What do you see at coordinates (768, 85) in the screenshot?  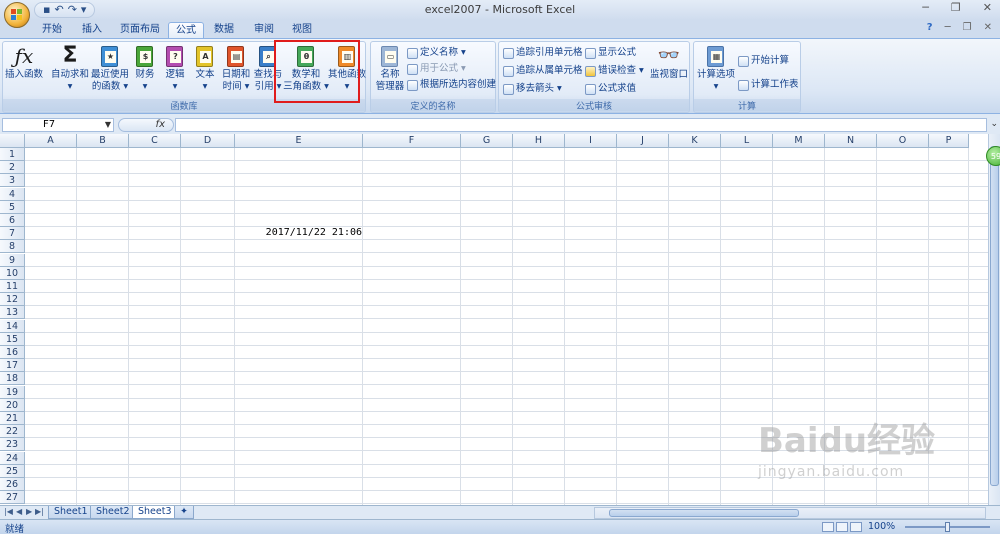 I see `calculate-sheet-button: 计算工作表` at bounding box center [768, 85].